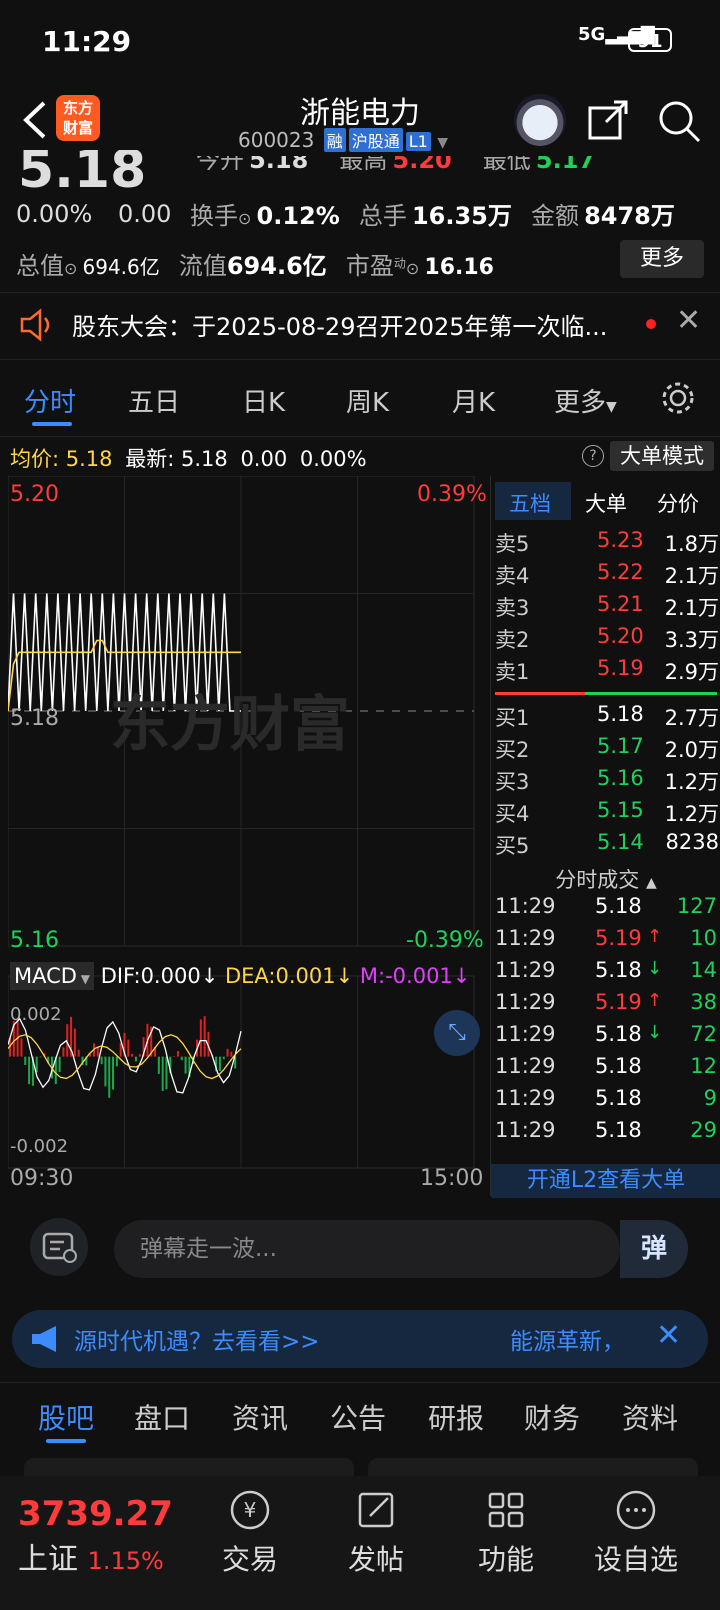 The image size is (720, 1610). I want to click on y-axis-bottom-pct: -0.39%, so click(445, 940).